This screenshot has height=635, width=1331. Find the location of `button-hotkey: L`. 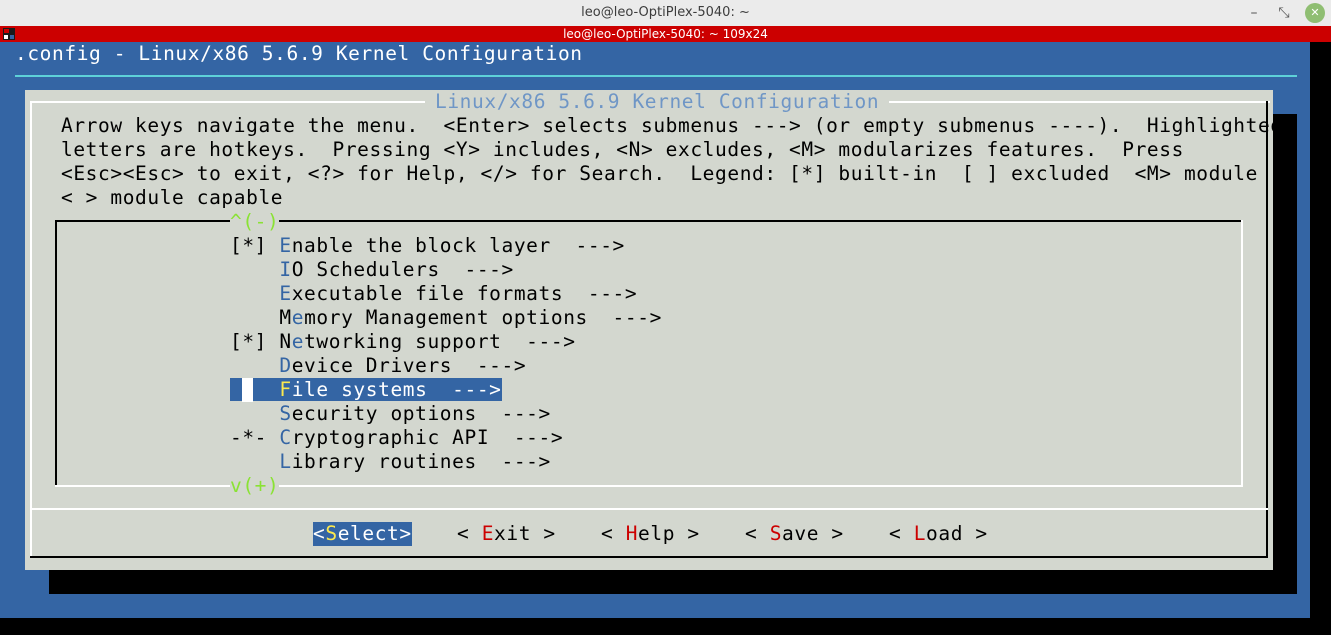

button-hotkey: L is located at coordinates (920, 533).